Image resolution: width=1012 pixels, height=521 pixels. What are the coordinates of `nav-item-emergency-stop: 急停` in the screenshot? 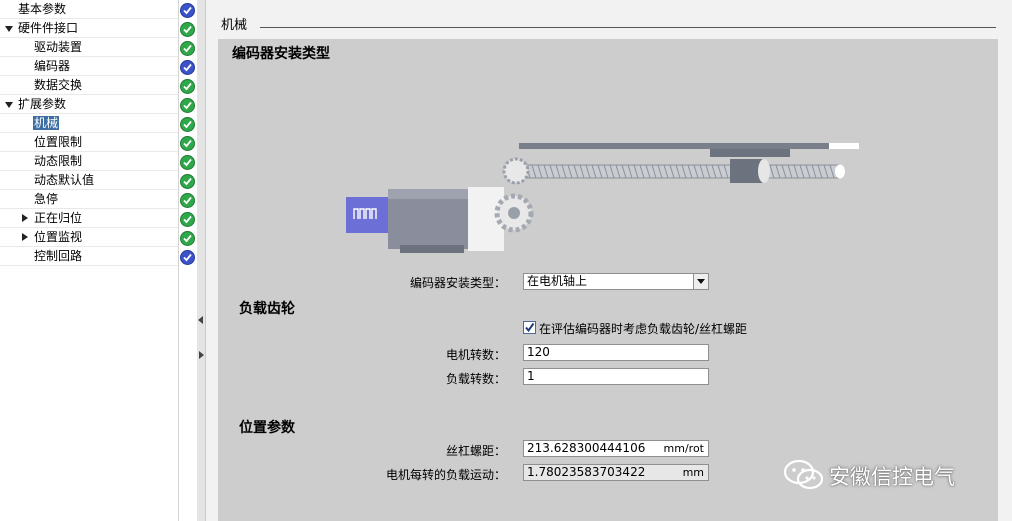 It's located at (89, 199).